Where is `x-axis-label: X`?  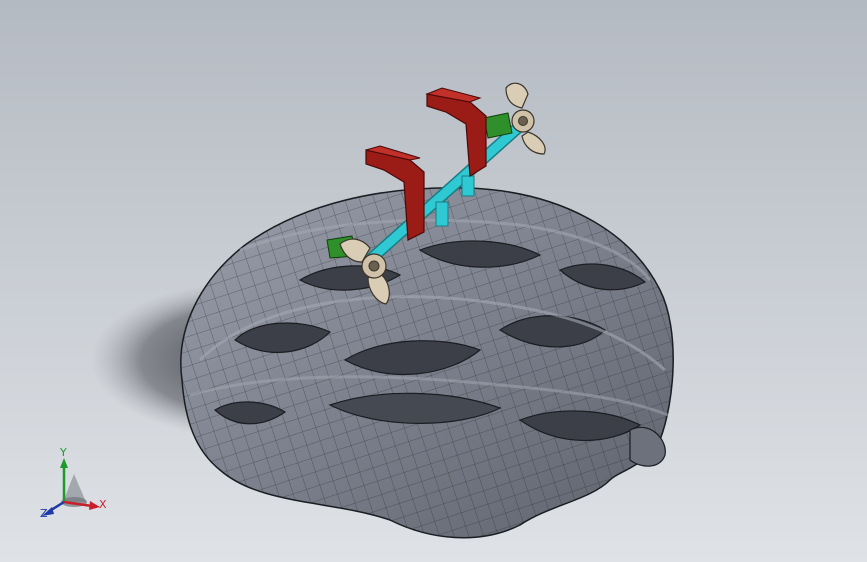
x-axis-label: X is located at coordinates (103, 504).